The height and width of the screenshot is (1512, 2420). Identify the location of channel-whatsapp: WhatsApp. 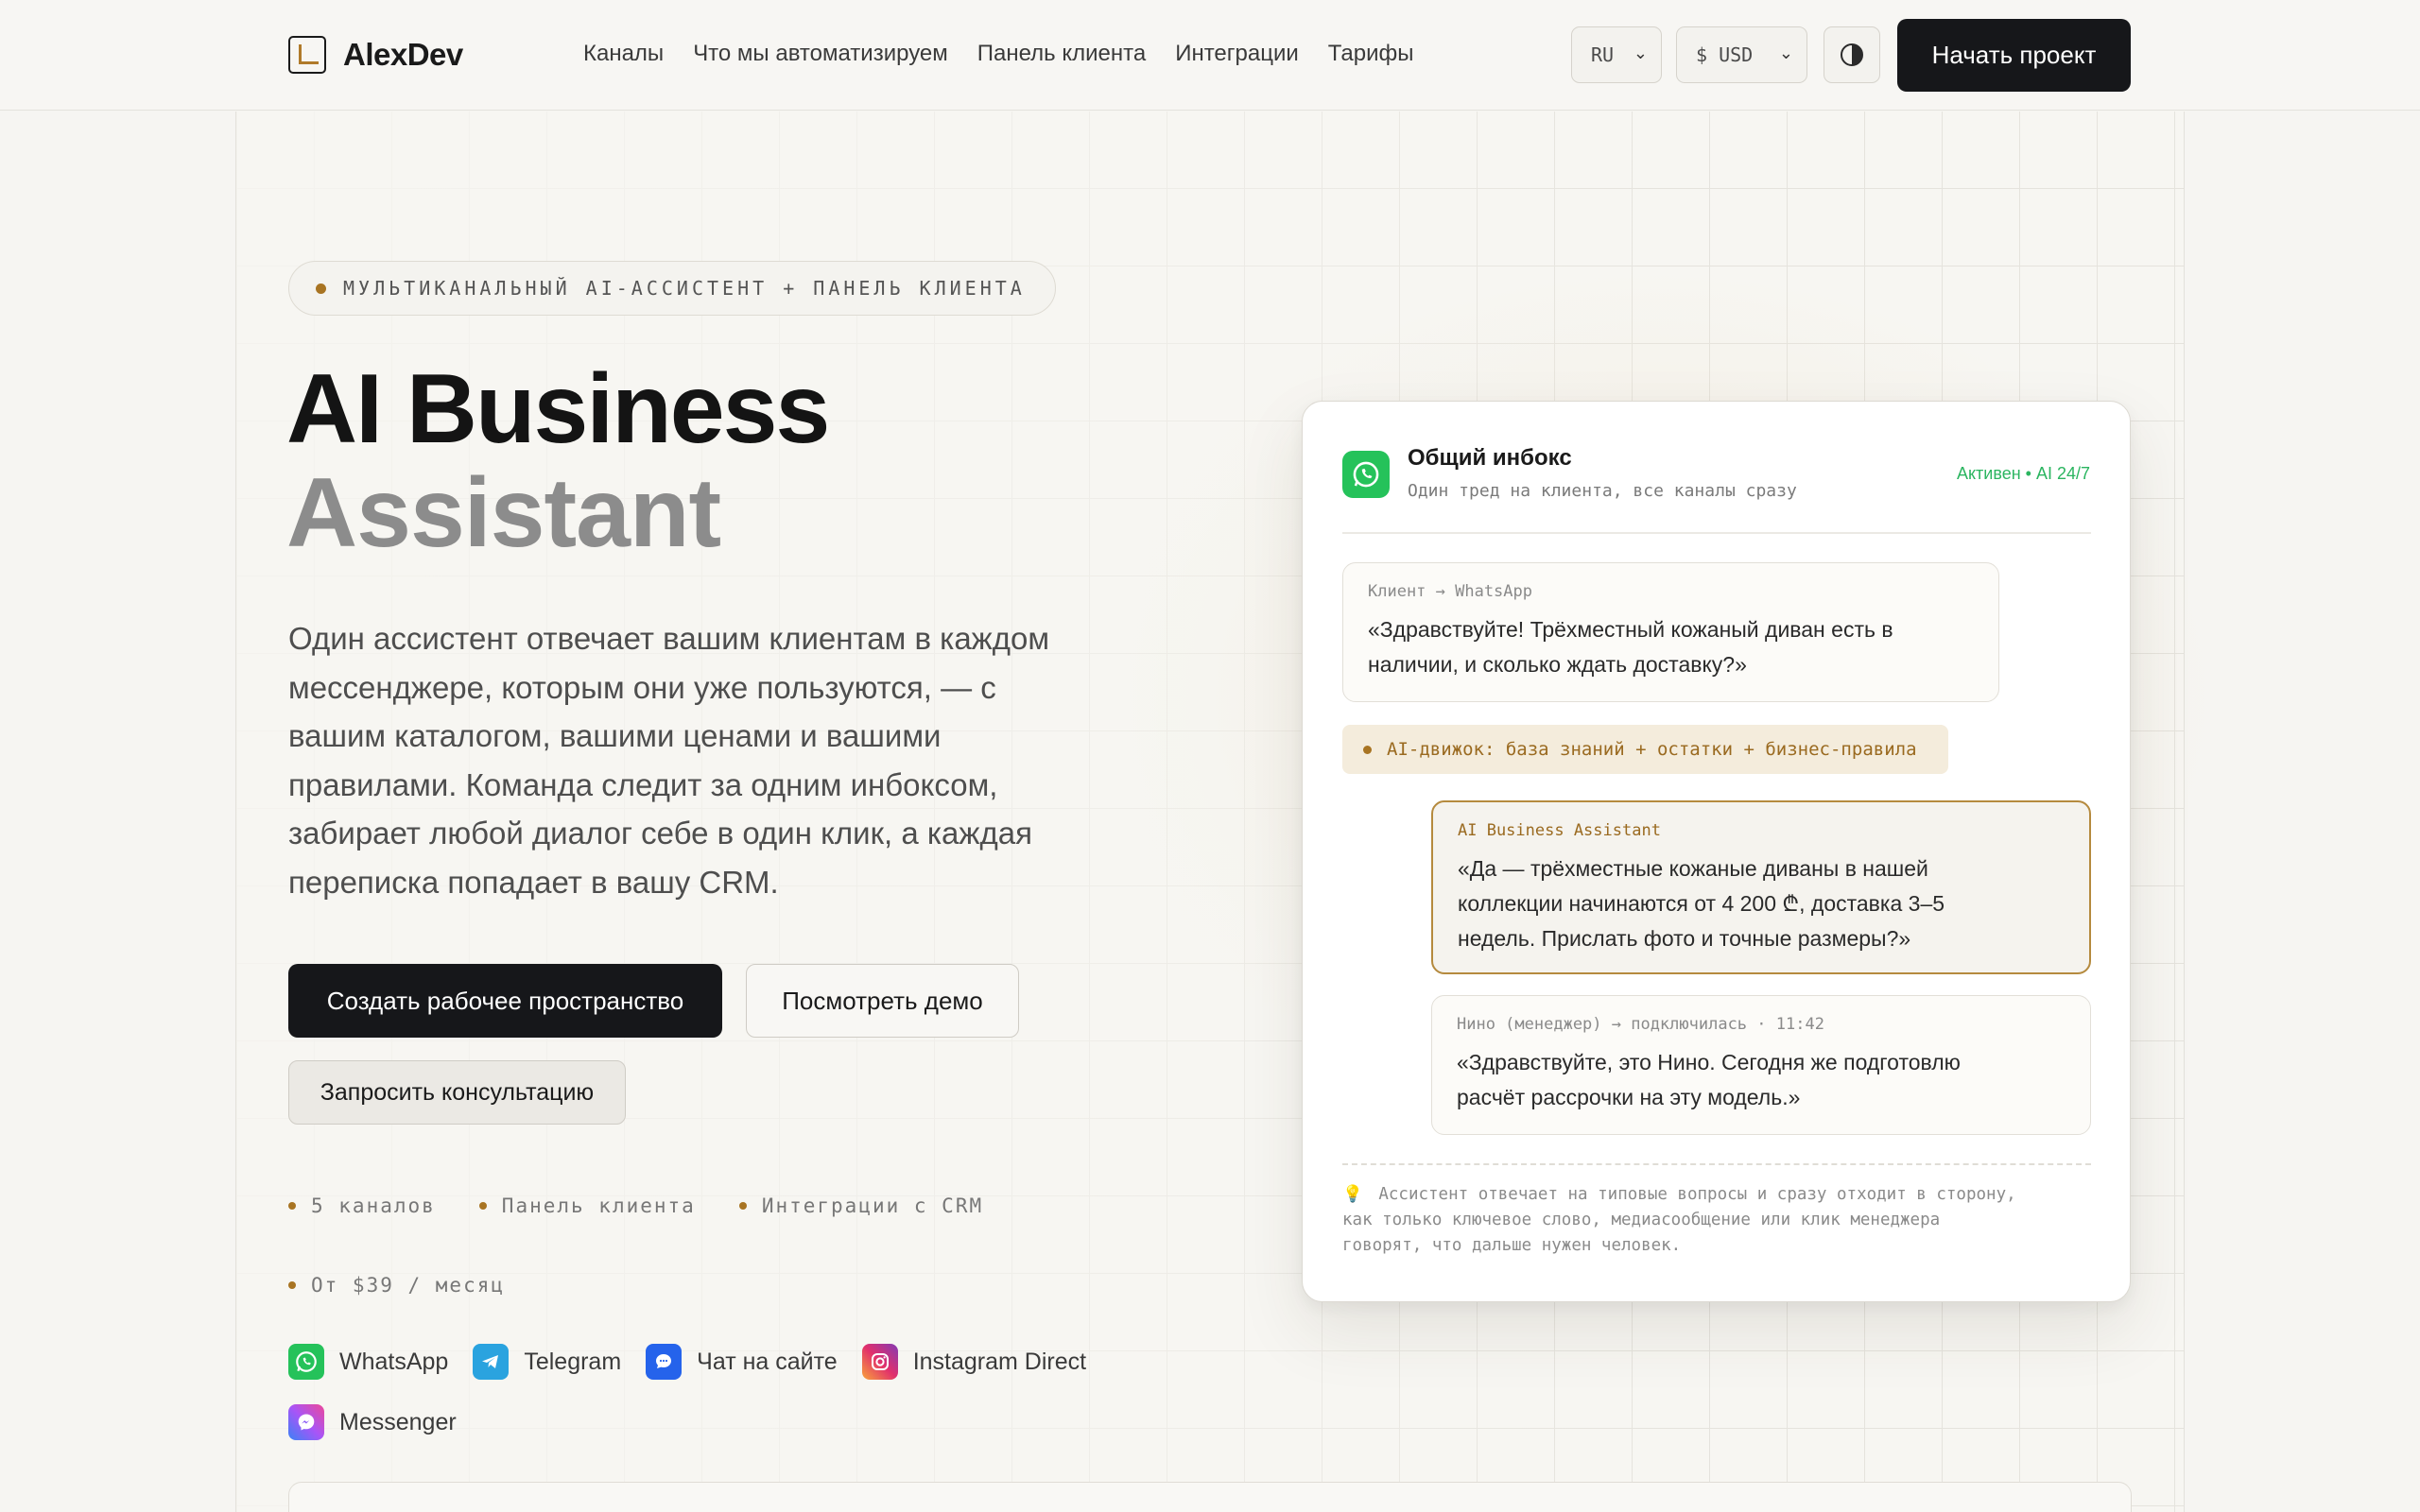
(368, 1362).